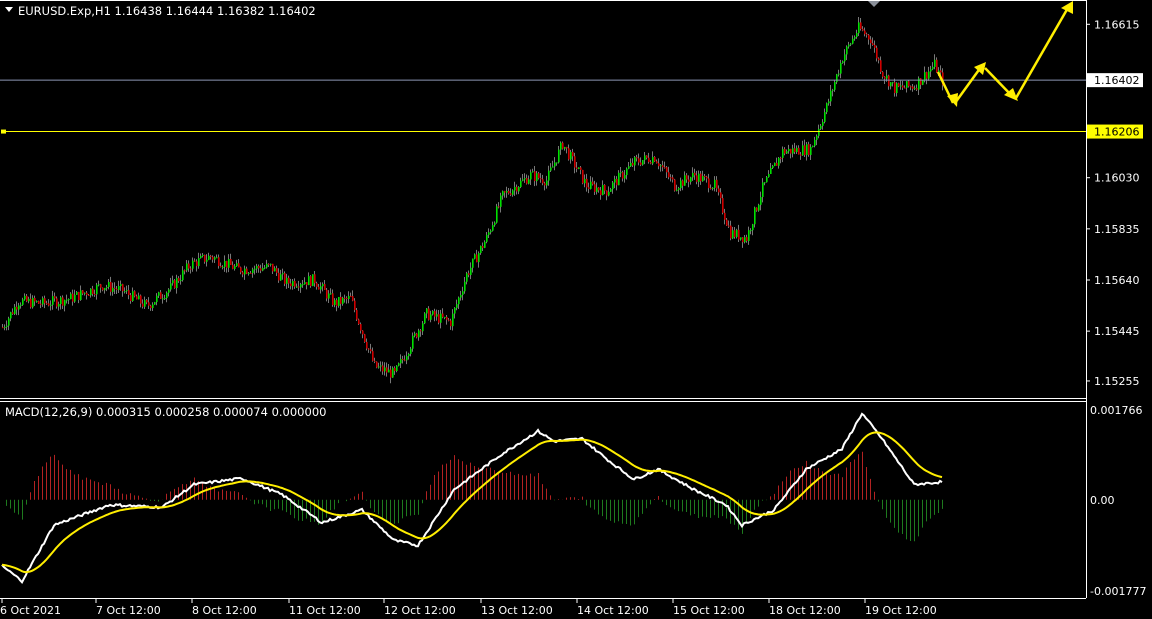 This screenshot has height=619, width=1152. What do you see at coordinates (805, 610) in the screenshot?
I see `time-tick-label: 18 Oct 12:00` at bounding box center [805, 610].